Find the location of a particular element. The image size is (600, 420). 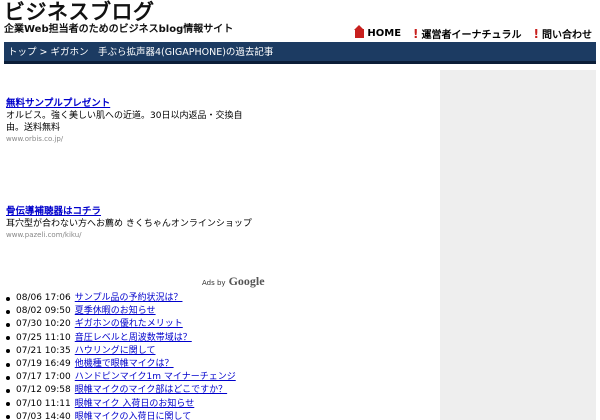

list-item: 07/25 11:10 音圧レベルと周波数帯域は？ is located at coordinates (120, 338).